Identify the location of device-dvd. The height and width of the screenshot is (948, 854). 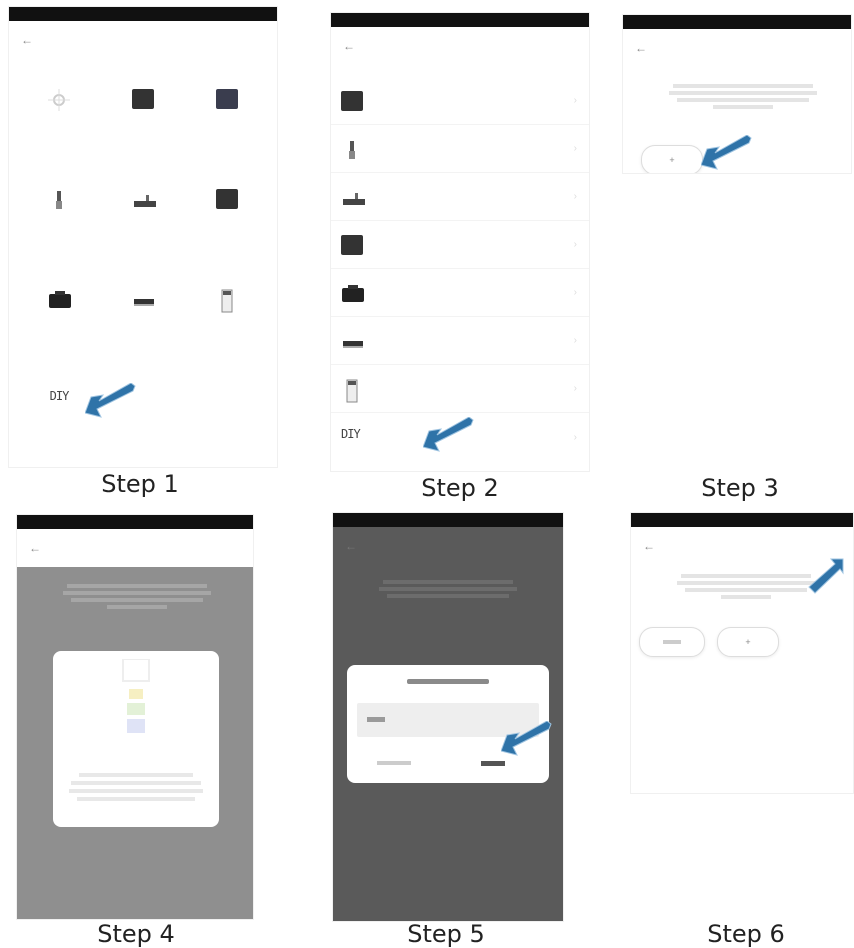
(227, 110).